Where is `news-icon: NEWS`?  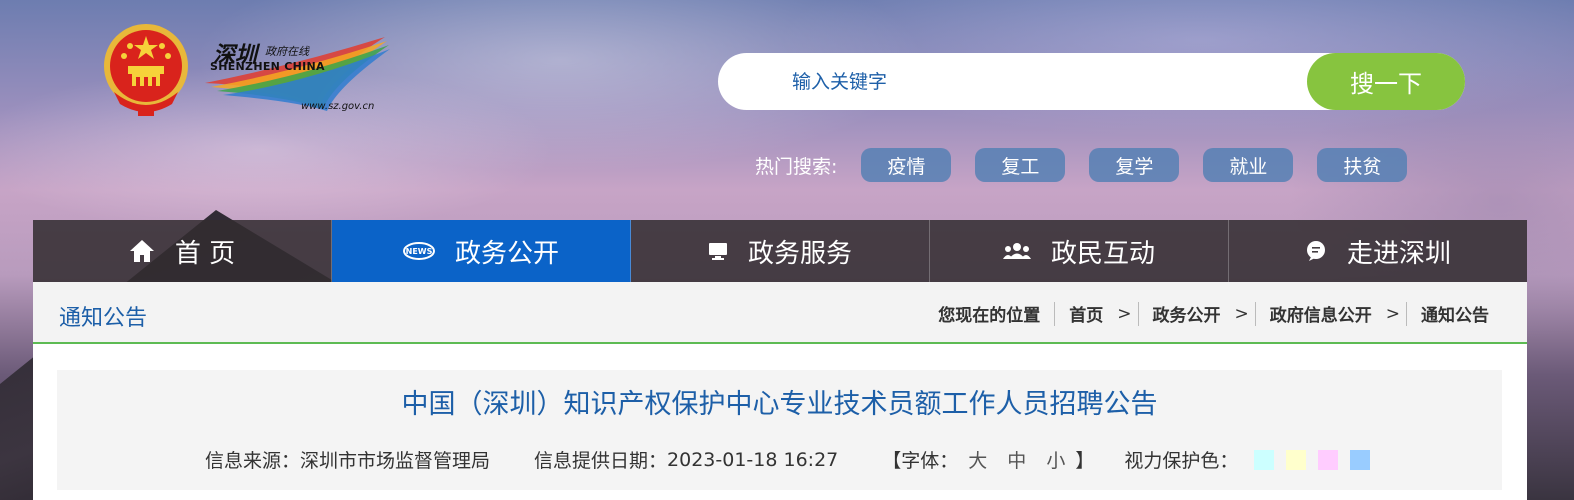
news-icon: NEWS is located at coordinates (418, 251).